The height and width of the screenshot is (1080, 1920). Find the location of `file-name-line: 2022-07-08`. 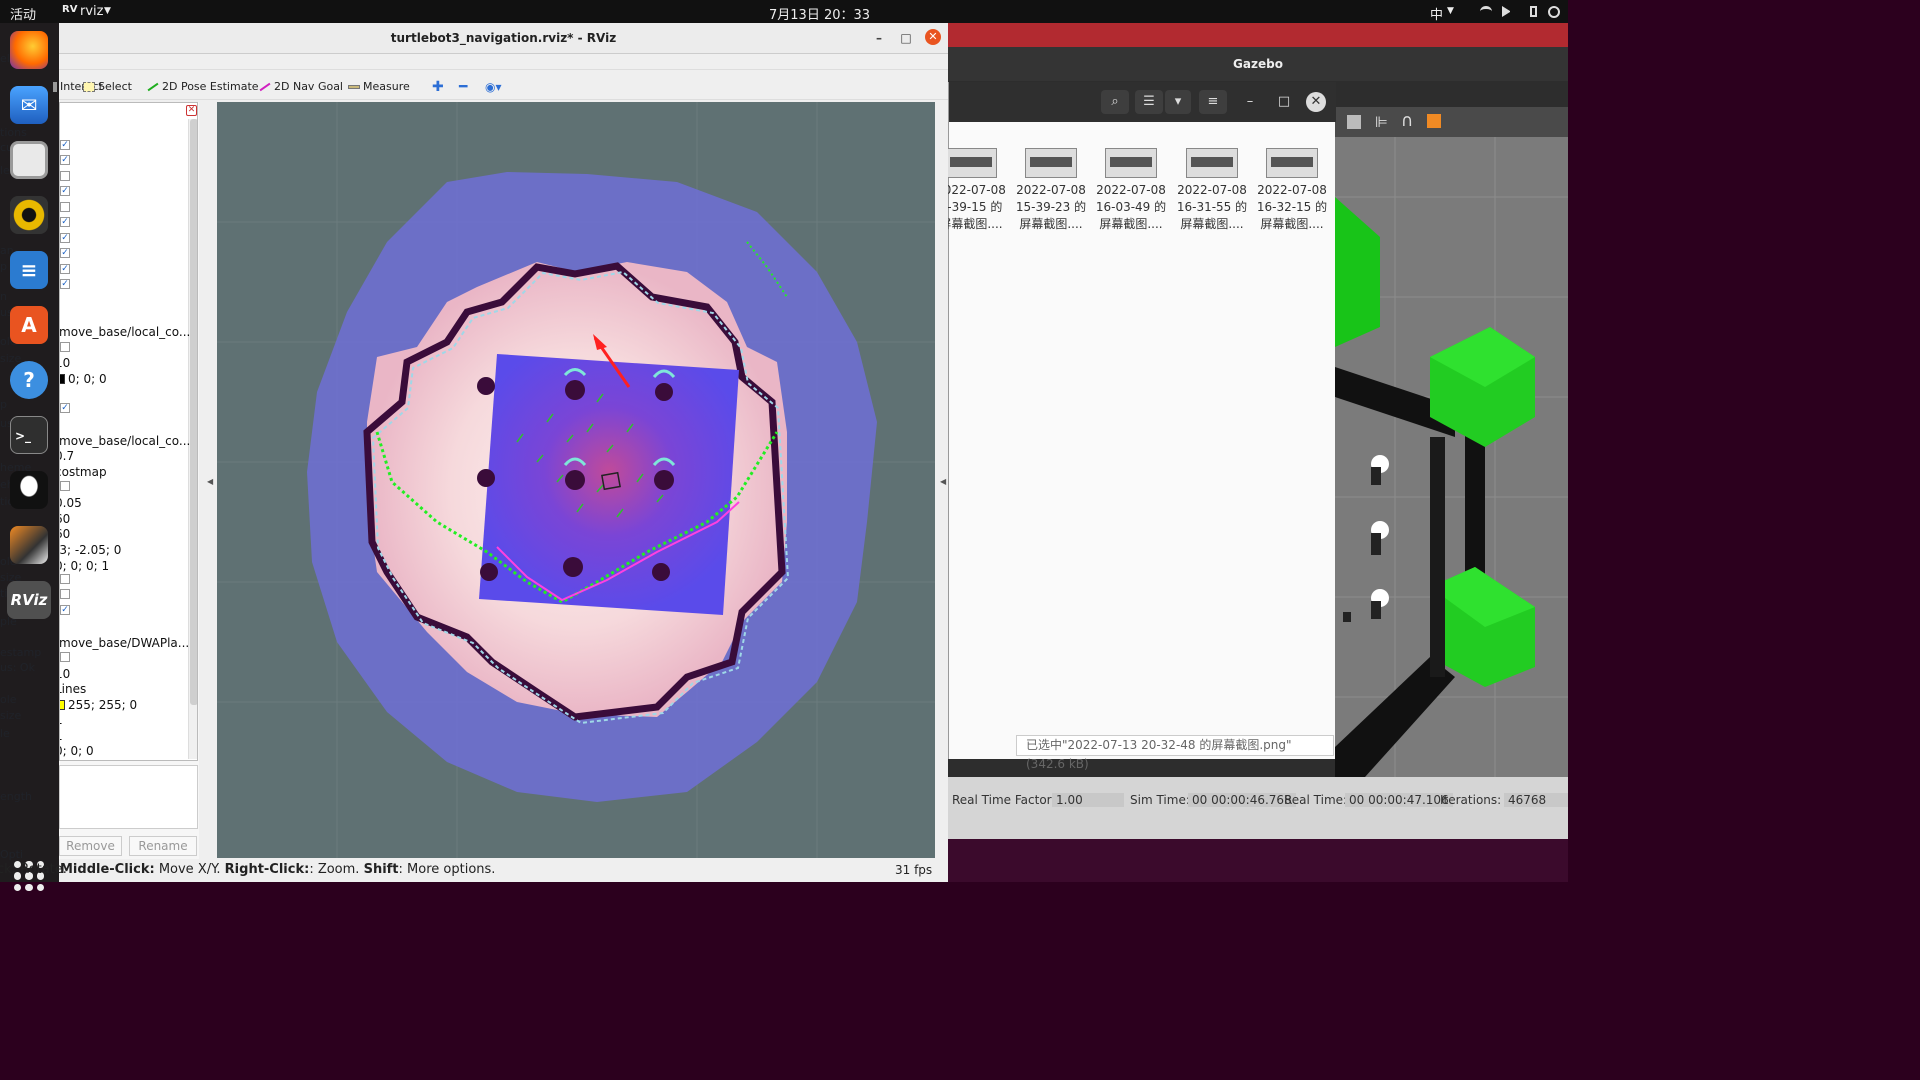

file-name-line: 2022-07-08 is located at coordinates (1212, 190).